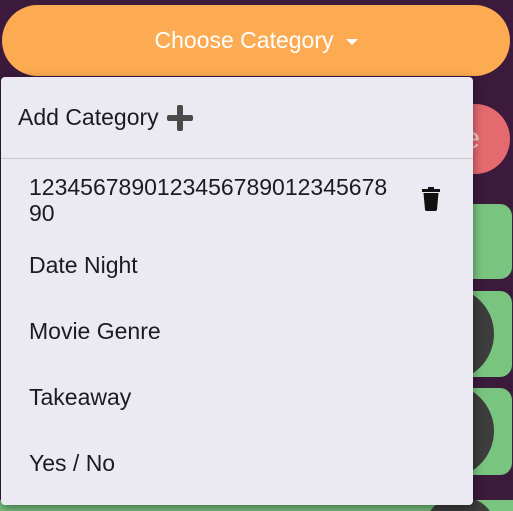 The width and height of the screenshot is (513, 511). Describe the element at coordinates (179, 117) in the screenshot. I see `plus-icon` at that location.